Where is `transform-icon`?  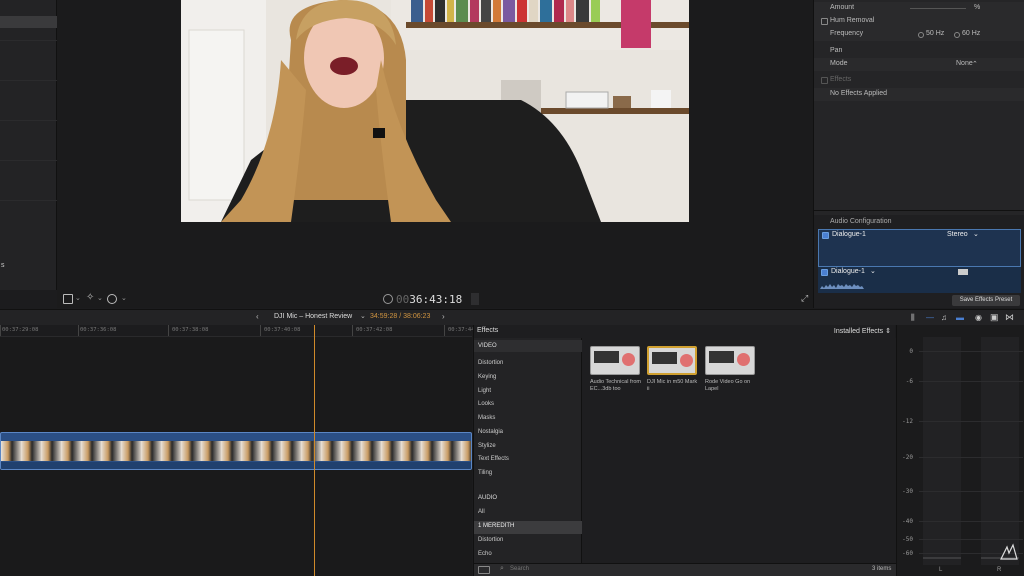 transform-icon is located at coordinates (68, 299).